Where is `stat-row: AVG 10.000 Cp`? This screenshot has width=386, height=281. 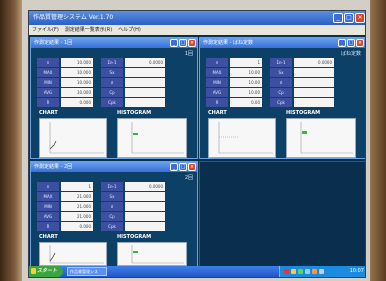
stat-row: AVG 10.000 Cp is located at coordinates (112, 92).